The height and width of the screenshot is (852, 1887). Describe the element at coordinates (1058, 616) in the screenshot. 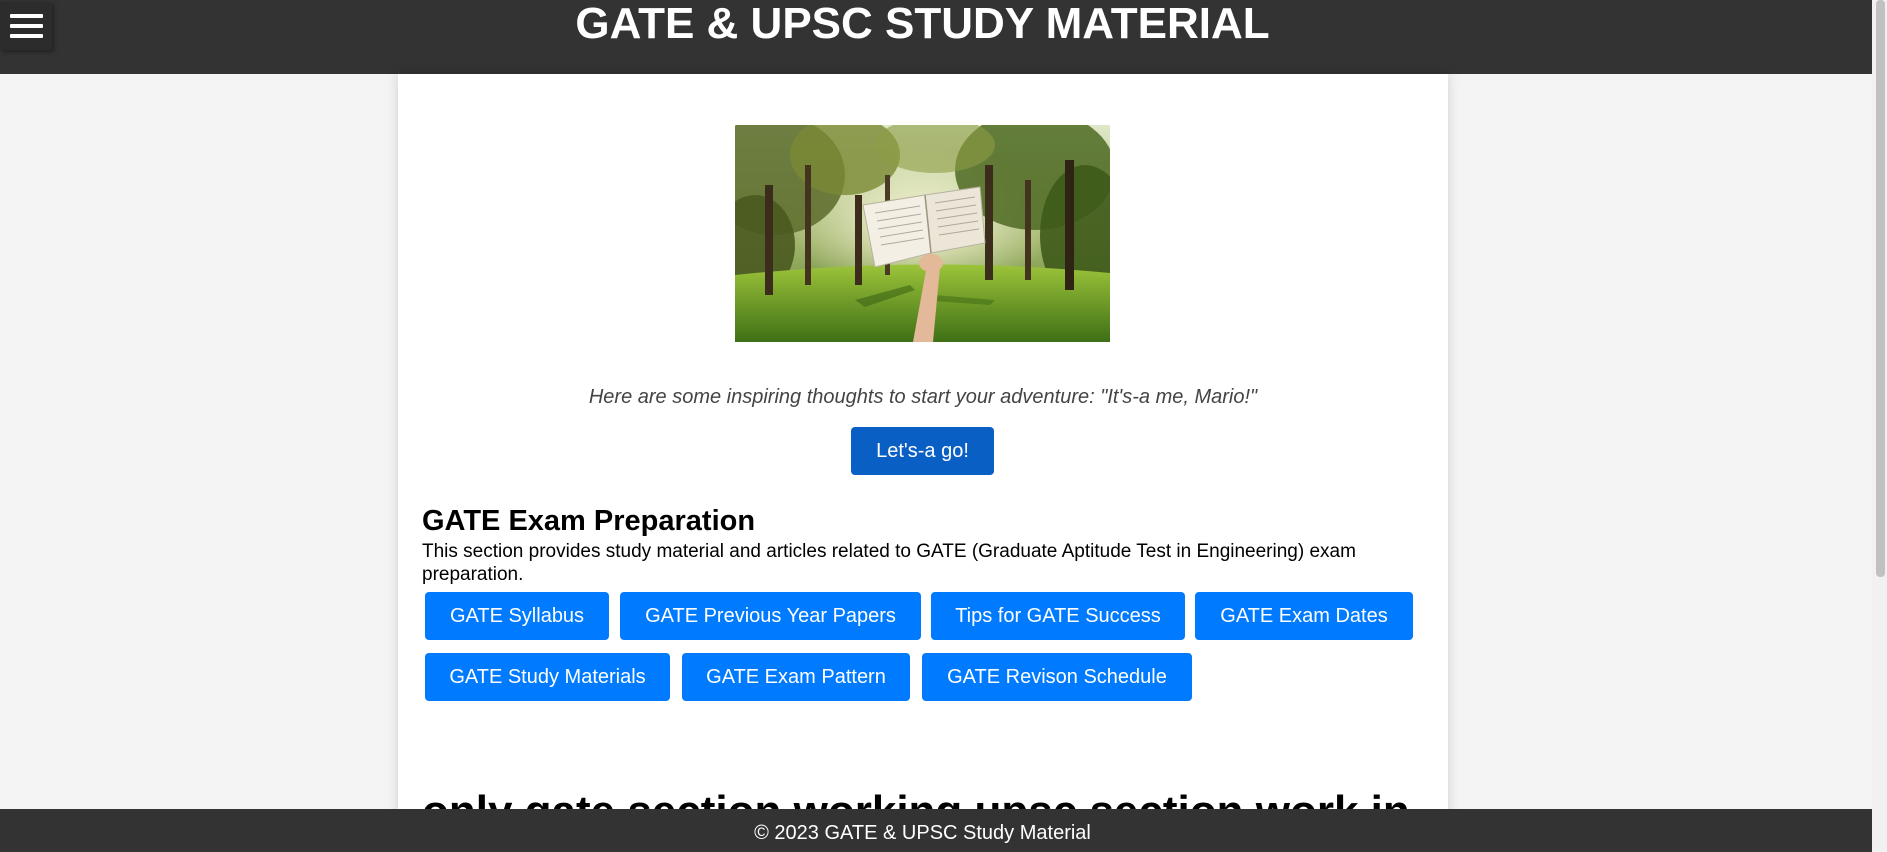

I see `tips-for-gate-success-button: Tips for GATE Success` at that location.